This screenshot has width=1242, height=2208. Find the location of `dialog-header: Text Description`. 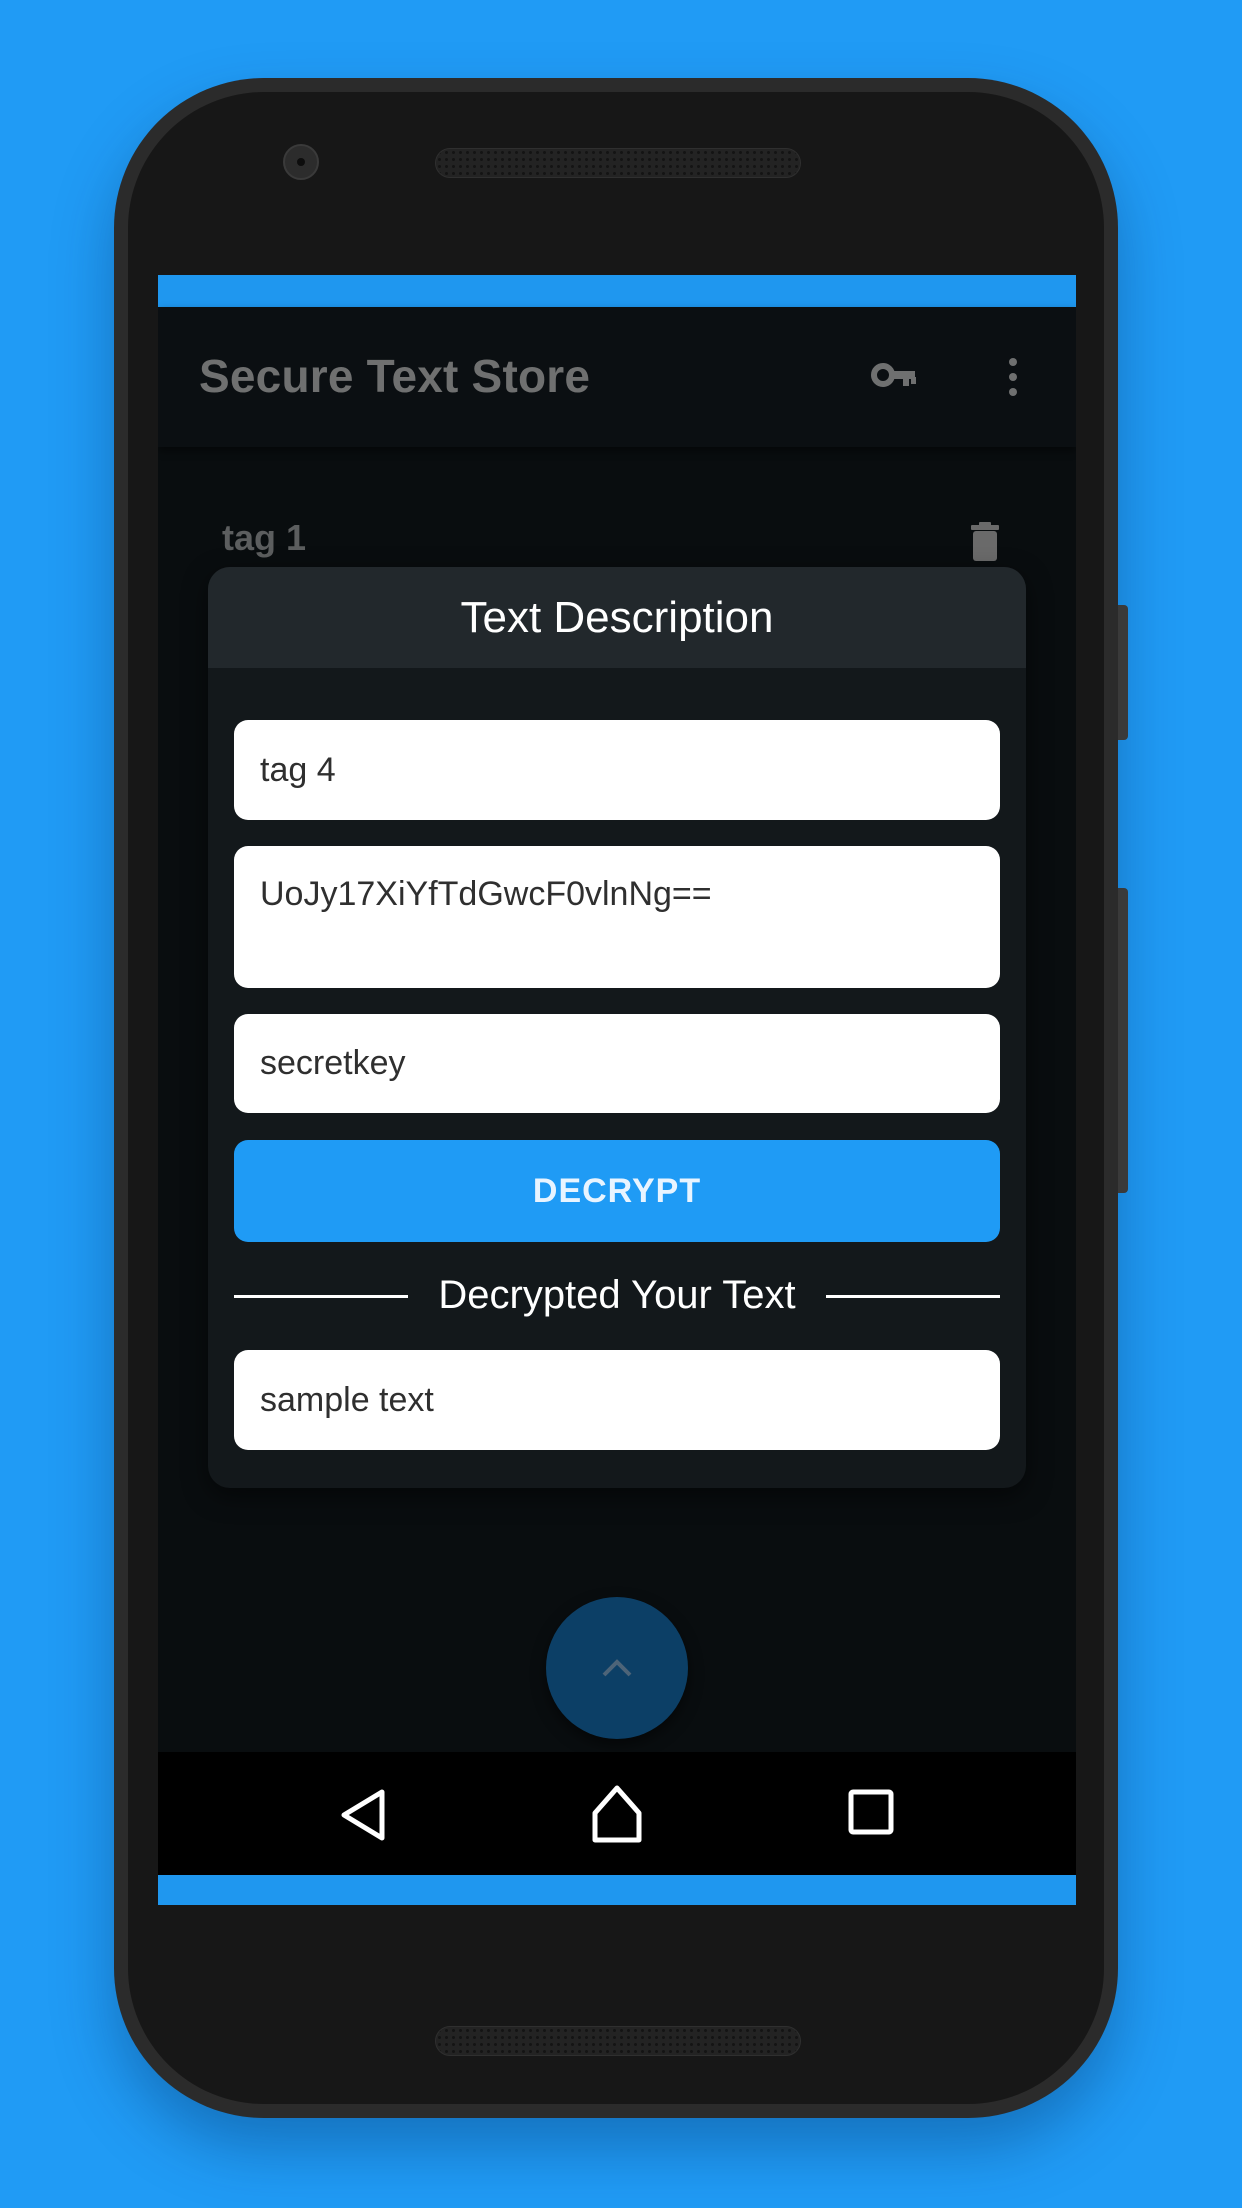

dialog-header: Text Description is located at coordinates (617, 617).